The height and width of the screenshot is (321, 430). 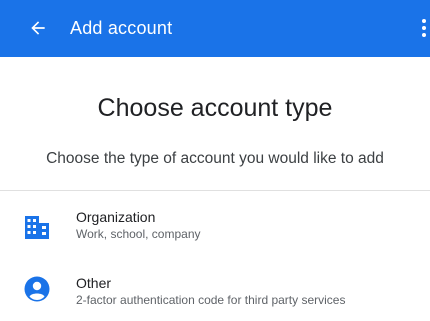 I want to click on more-vert-icon, so click(x=424, y=28).